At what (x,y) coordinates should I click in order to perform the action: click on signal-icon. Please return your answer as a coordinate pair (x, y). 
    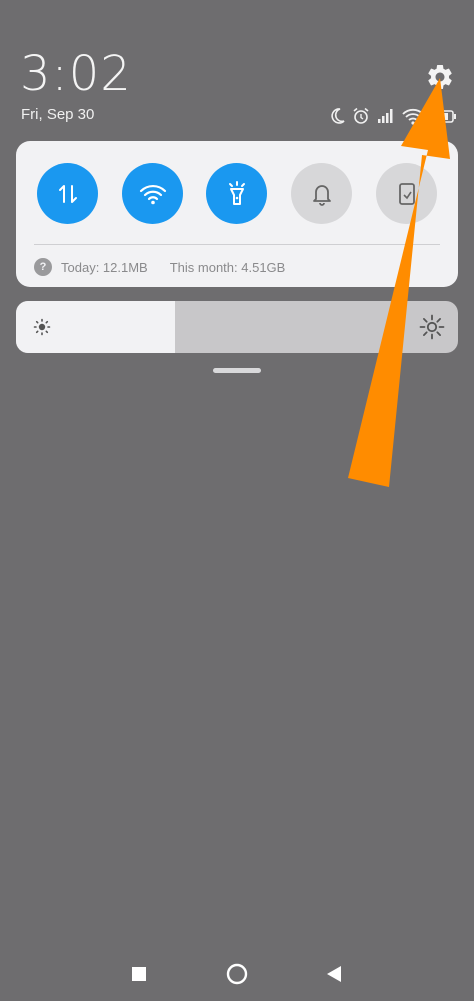
    Looking at the image, I should click on (386, 116).